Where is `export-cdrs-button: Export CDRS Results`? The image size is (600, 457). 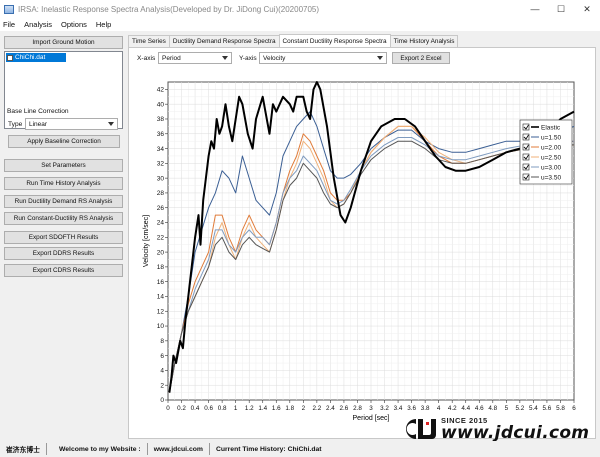 export-cdrs-button: Export CDRS Results is located at coordinates (63, 270).